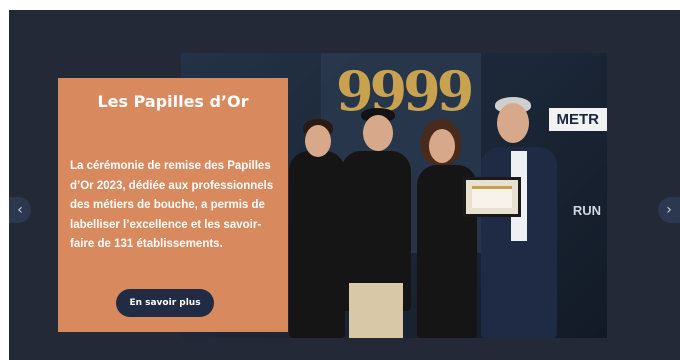 This screenshot has width=680, height=360. I want to click on backdrop-logo-number: 9999, so click(405, 91).